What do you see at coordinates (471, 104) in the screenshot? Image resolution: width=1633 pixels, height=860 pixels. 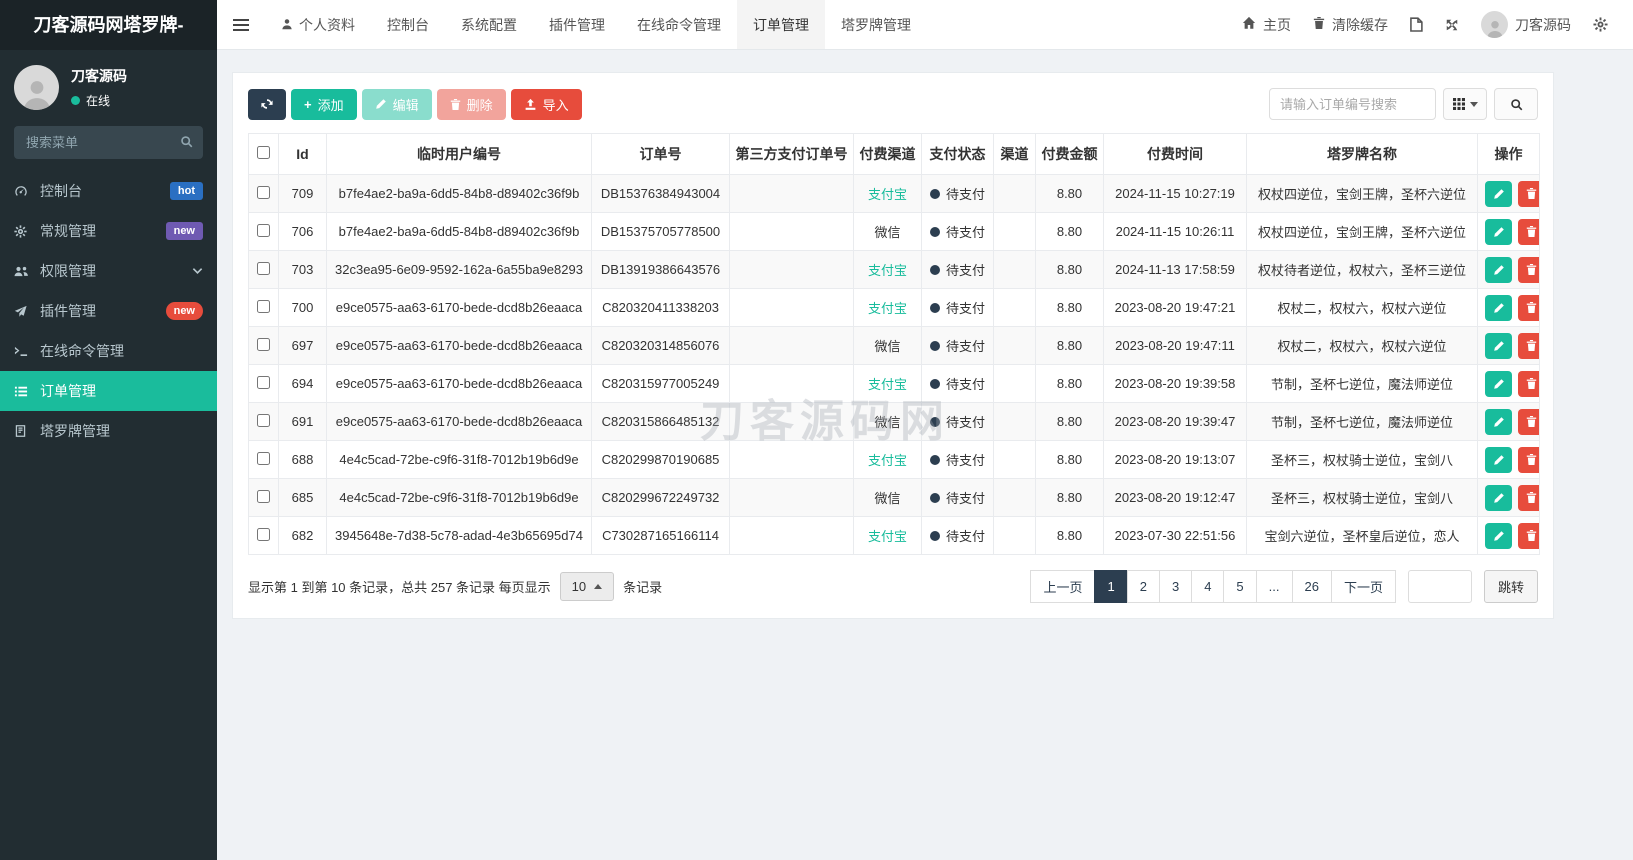 I see `delete-button: 删除` at bounding box center [471, 104].